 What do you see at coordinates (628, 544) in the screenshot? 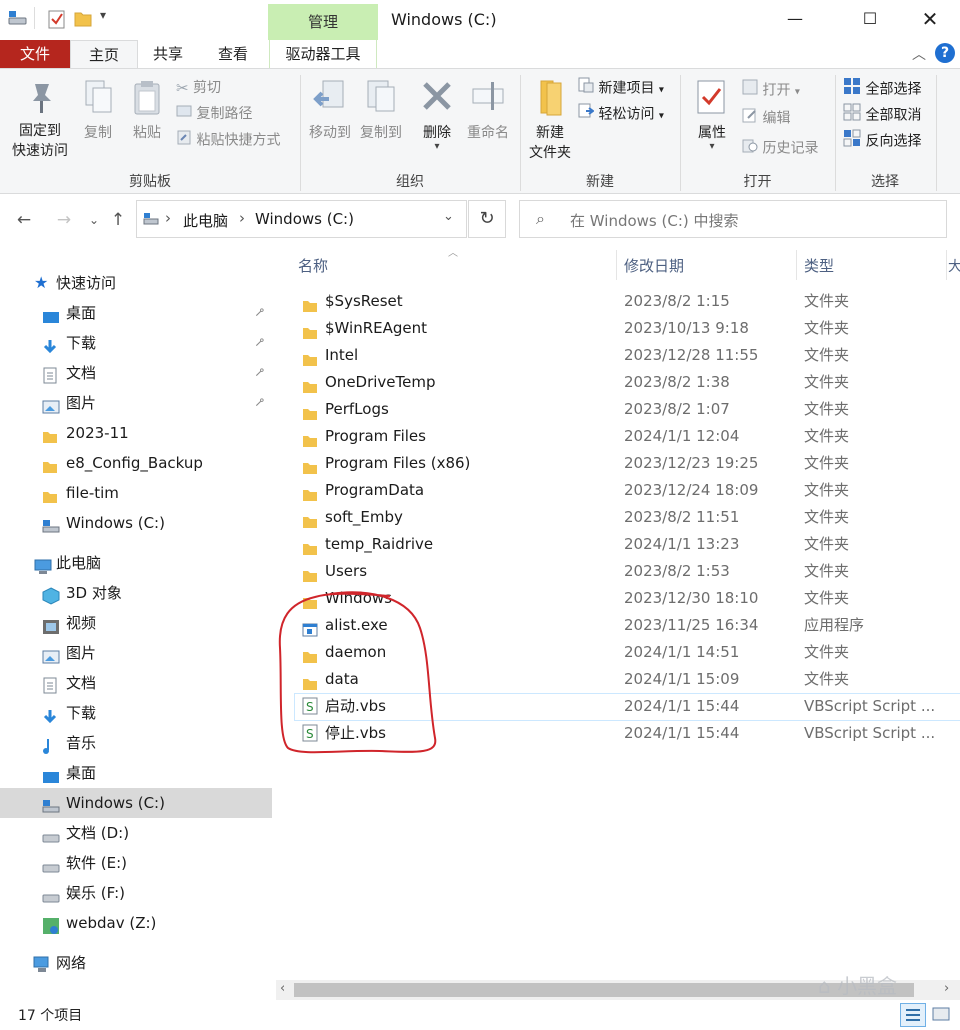
I see `file-row: temp_Raidrive 2024/1/1 13:23 文件夹` at bounding box center [628, 544].